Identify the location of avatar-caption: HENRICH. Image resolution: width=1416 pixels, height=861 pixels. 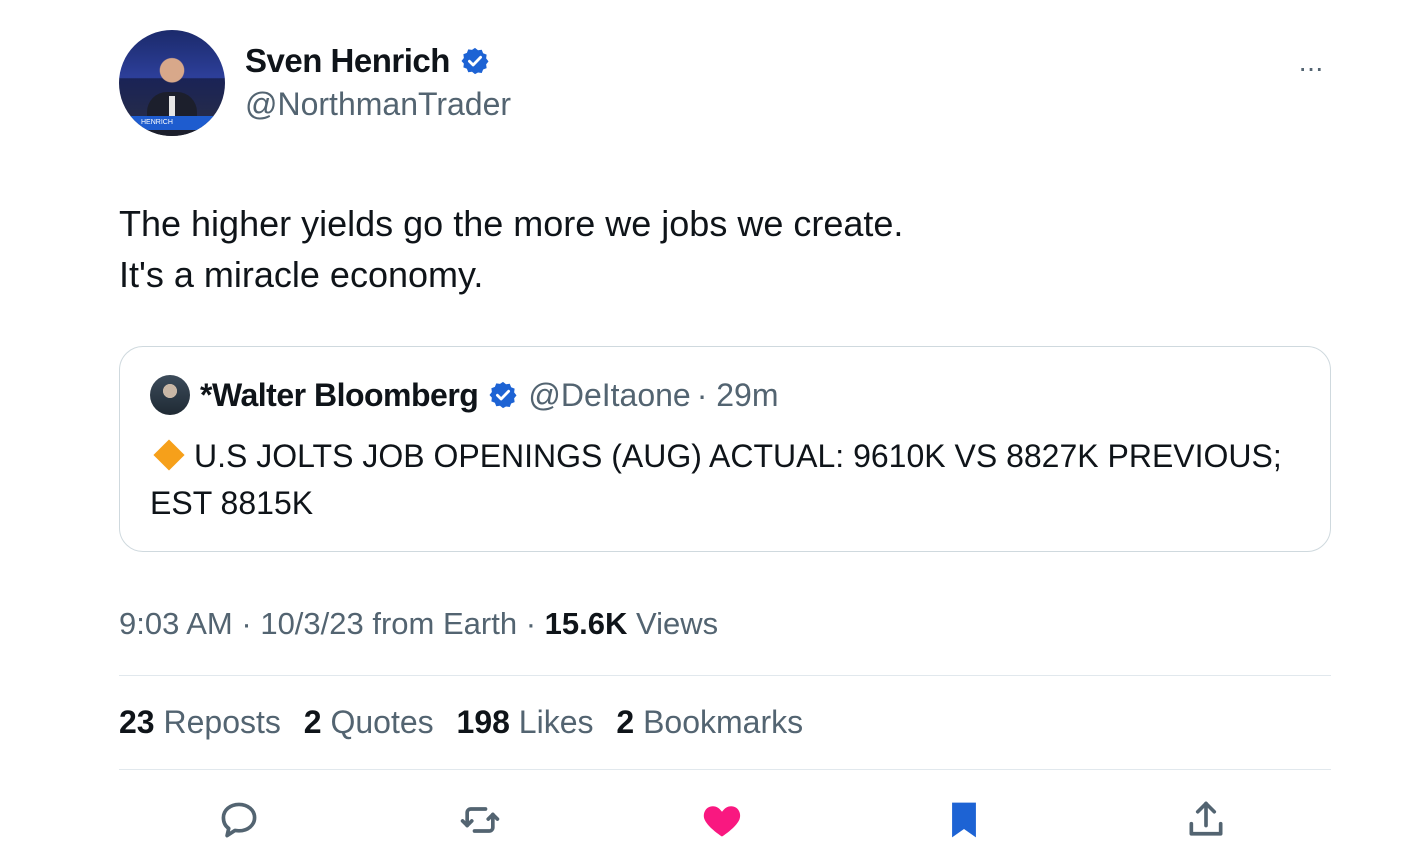
(172, 123).